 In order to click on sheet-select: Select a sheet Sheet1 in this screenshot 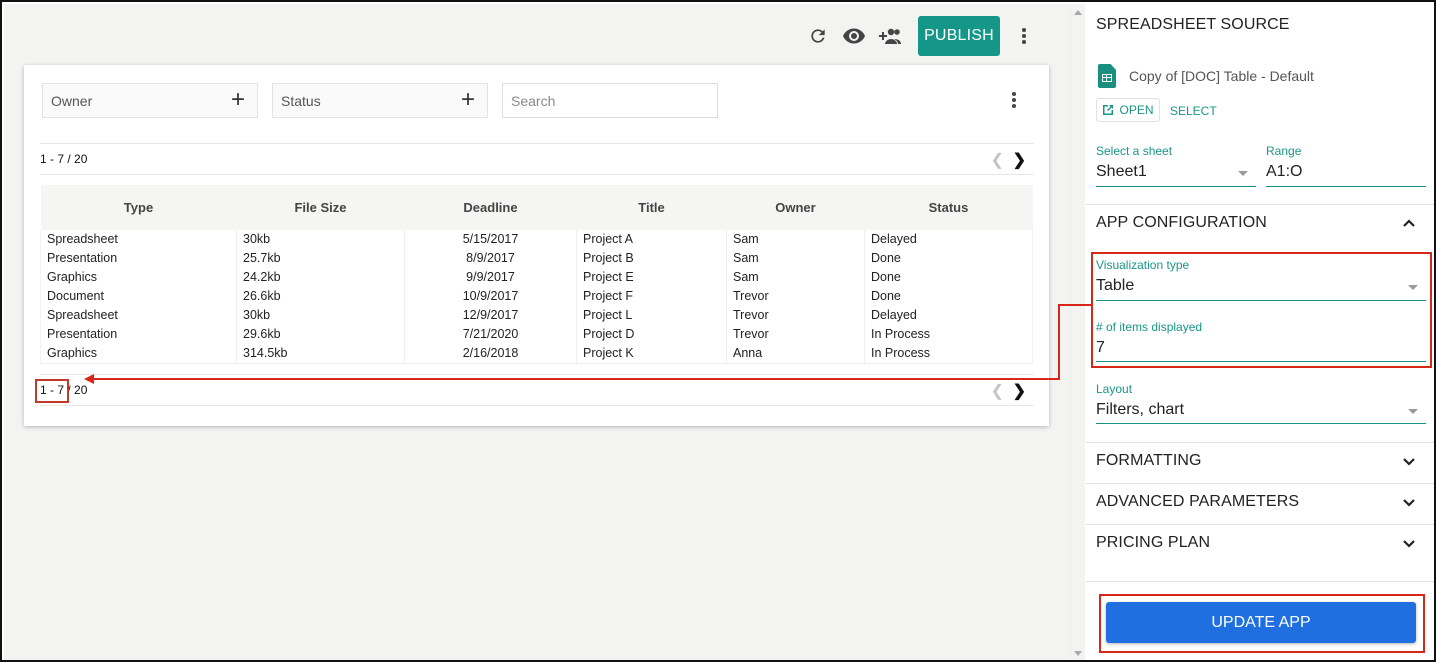, I will do `click(1176, 165)`.